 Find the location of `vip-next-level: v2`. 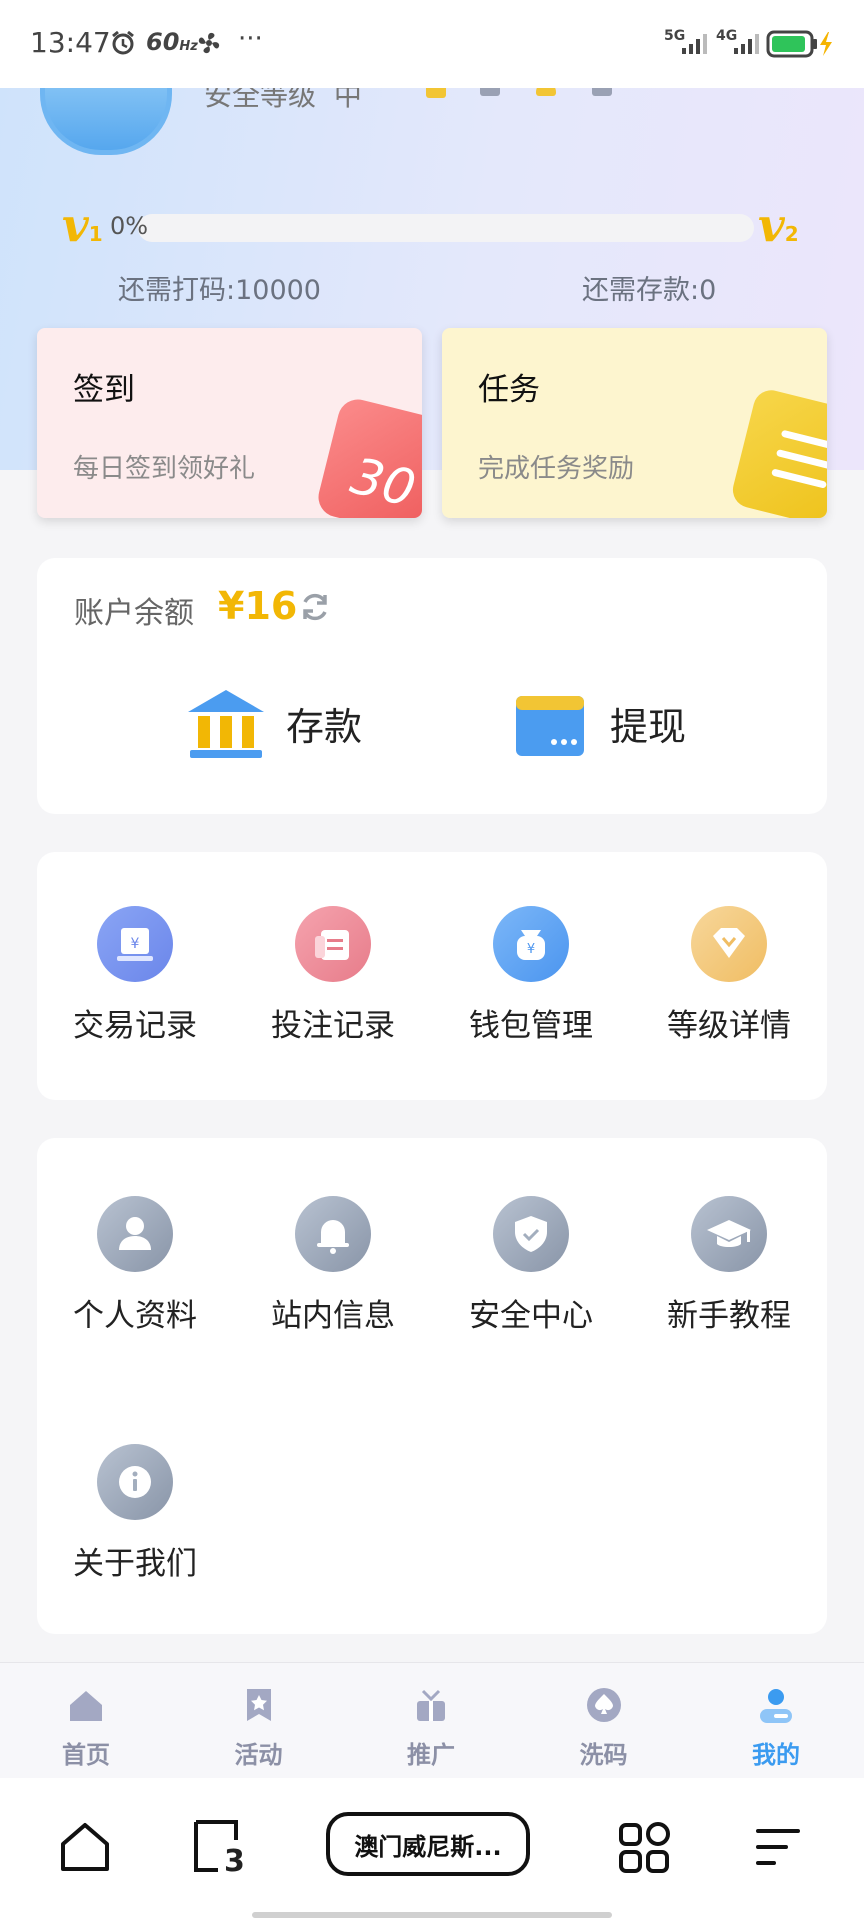

vip-next-level: v2 is located at coordinates (778, 225).